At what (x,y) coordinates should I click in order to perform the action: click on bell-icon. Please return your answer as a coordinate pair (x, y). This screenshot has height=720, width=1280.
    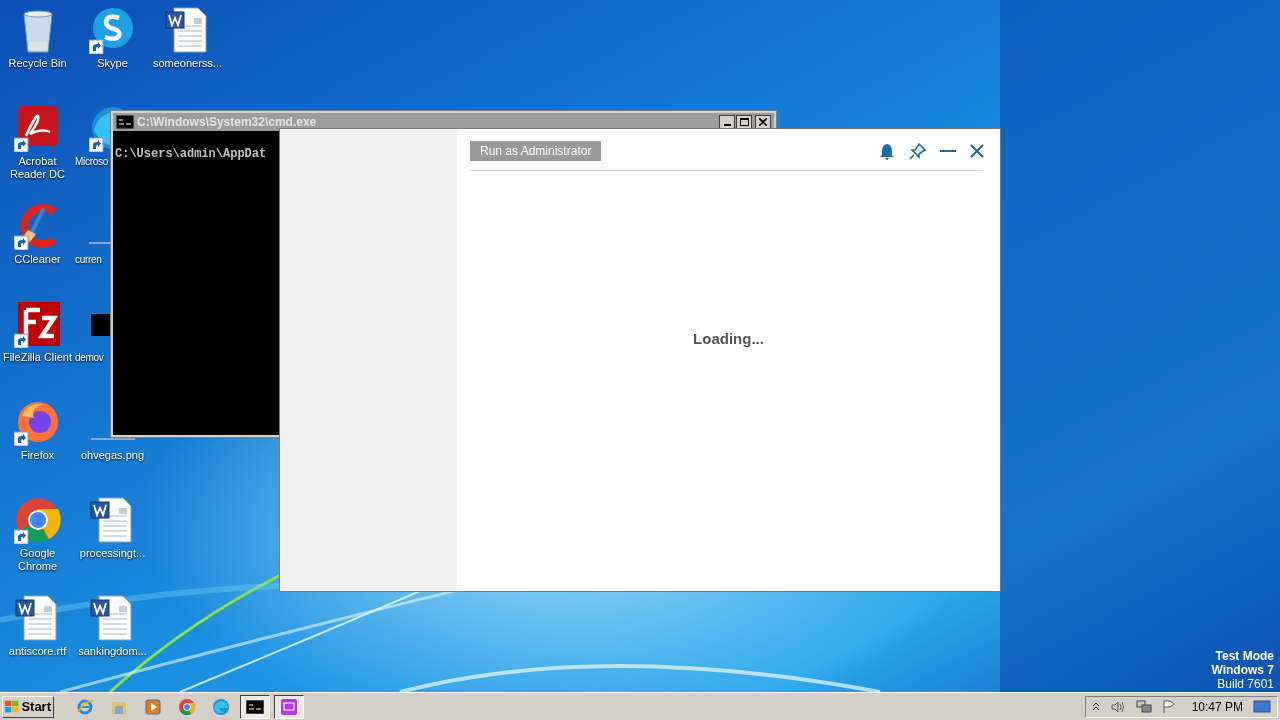
    Looking at the image, I should click on (887, 151).